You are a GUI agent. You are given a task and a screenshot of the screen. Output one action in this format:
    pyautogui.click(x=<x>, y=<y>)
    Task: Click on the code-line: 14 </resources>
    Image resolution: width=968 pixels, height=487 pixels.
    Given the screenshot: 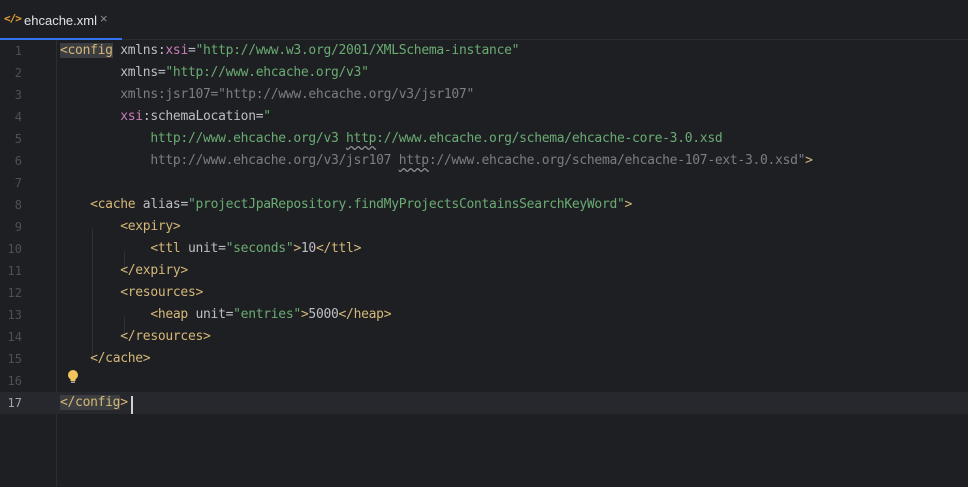 What is the action you would take?
    pyautogui.click(x=484, y=337)
    